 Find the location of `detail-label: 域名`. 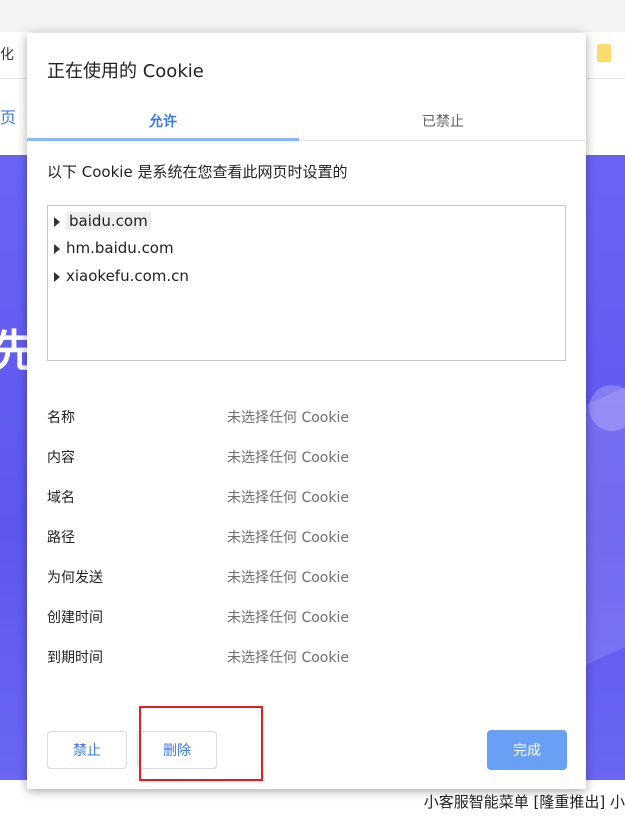

detail-label: 域名 is located at coordinates (61, 498).